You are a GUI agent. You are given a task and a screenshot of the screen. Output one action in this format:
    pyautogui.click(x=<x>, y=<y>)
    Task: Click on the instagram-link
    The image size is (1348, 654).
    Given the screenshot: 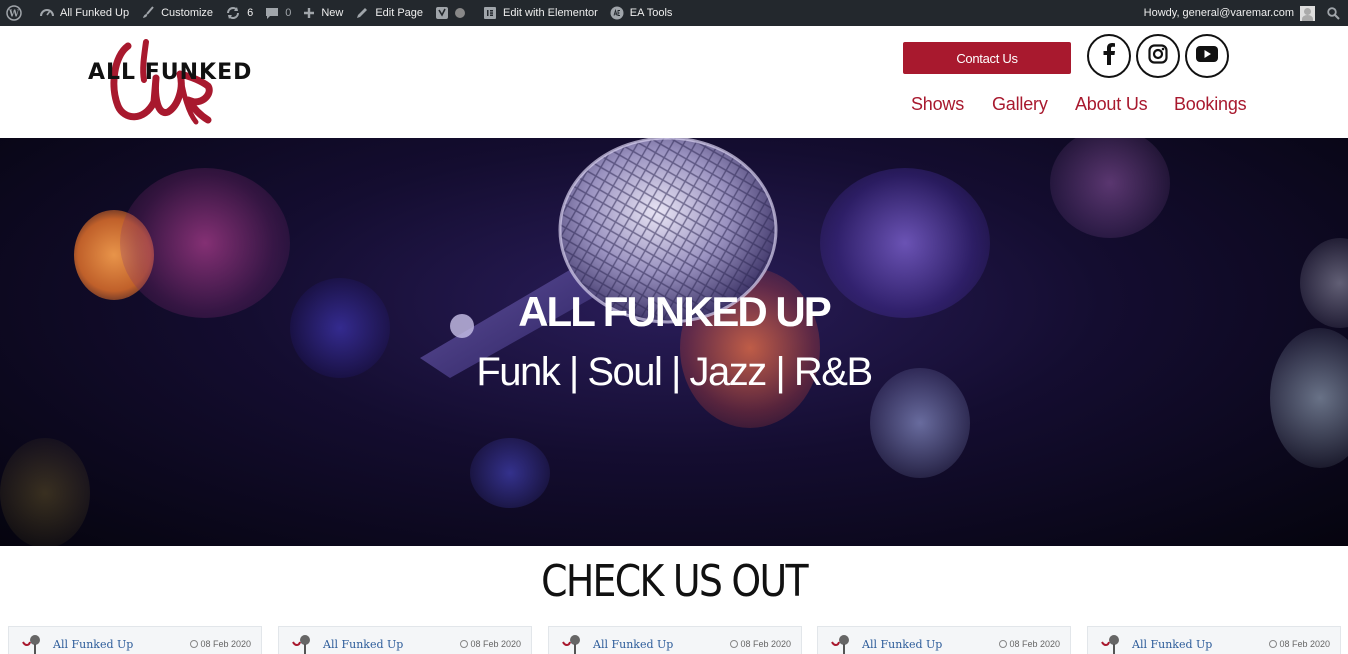 What is the action you would take?
    pyautogui.click(x=1158, y=56)
    